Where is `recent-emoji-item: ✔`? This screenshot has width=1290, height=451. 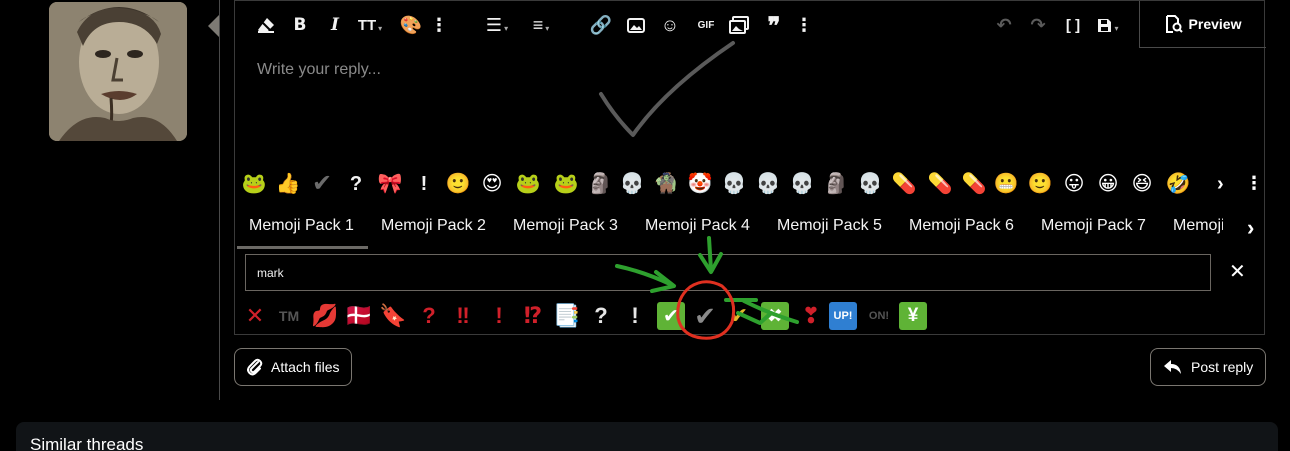
recent-emoji-item: ✔ is located at coordinates (322, 184).